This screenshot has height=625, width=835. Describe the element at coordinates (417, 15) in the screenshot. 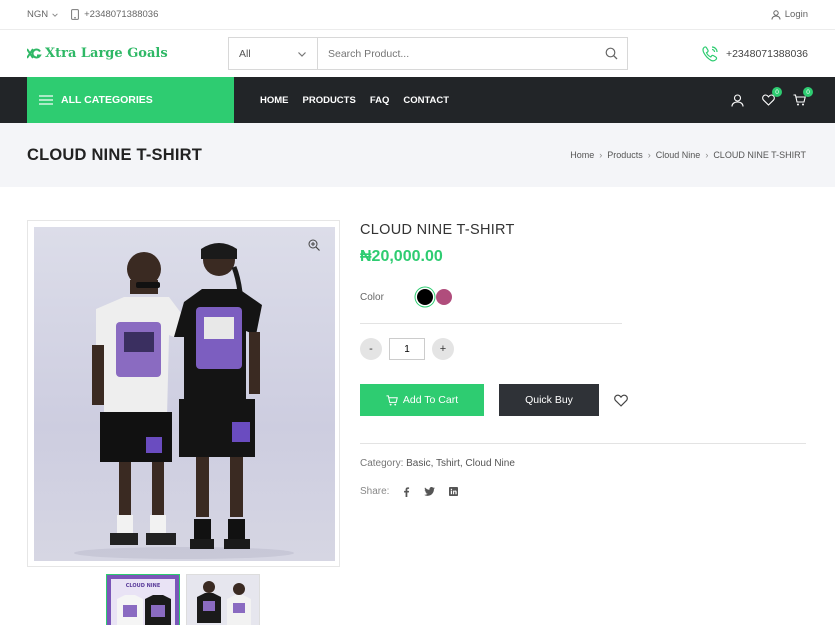

I see `top-bar: NGN +2348071388036 Login` at that location.